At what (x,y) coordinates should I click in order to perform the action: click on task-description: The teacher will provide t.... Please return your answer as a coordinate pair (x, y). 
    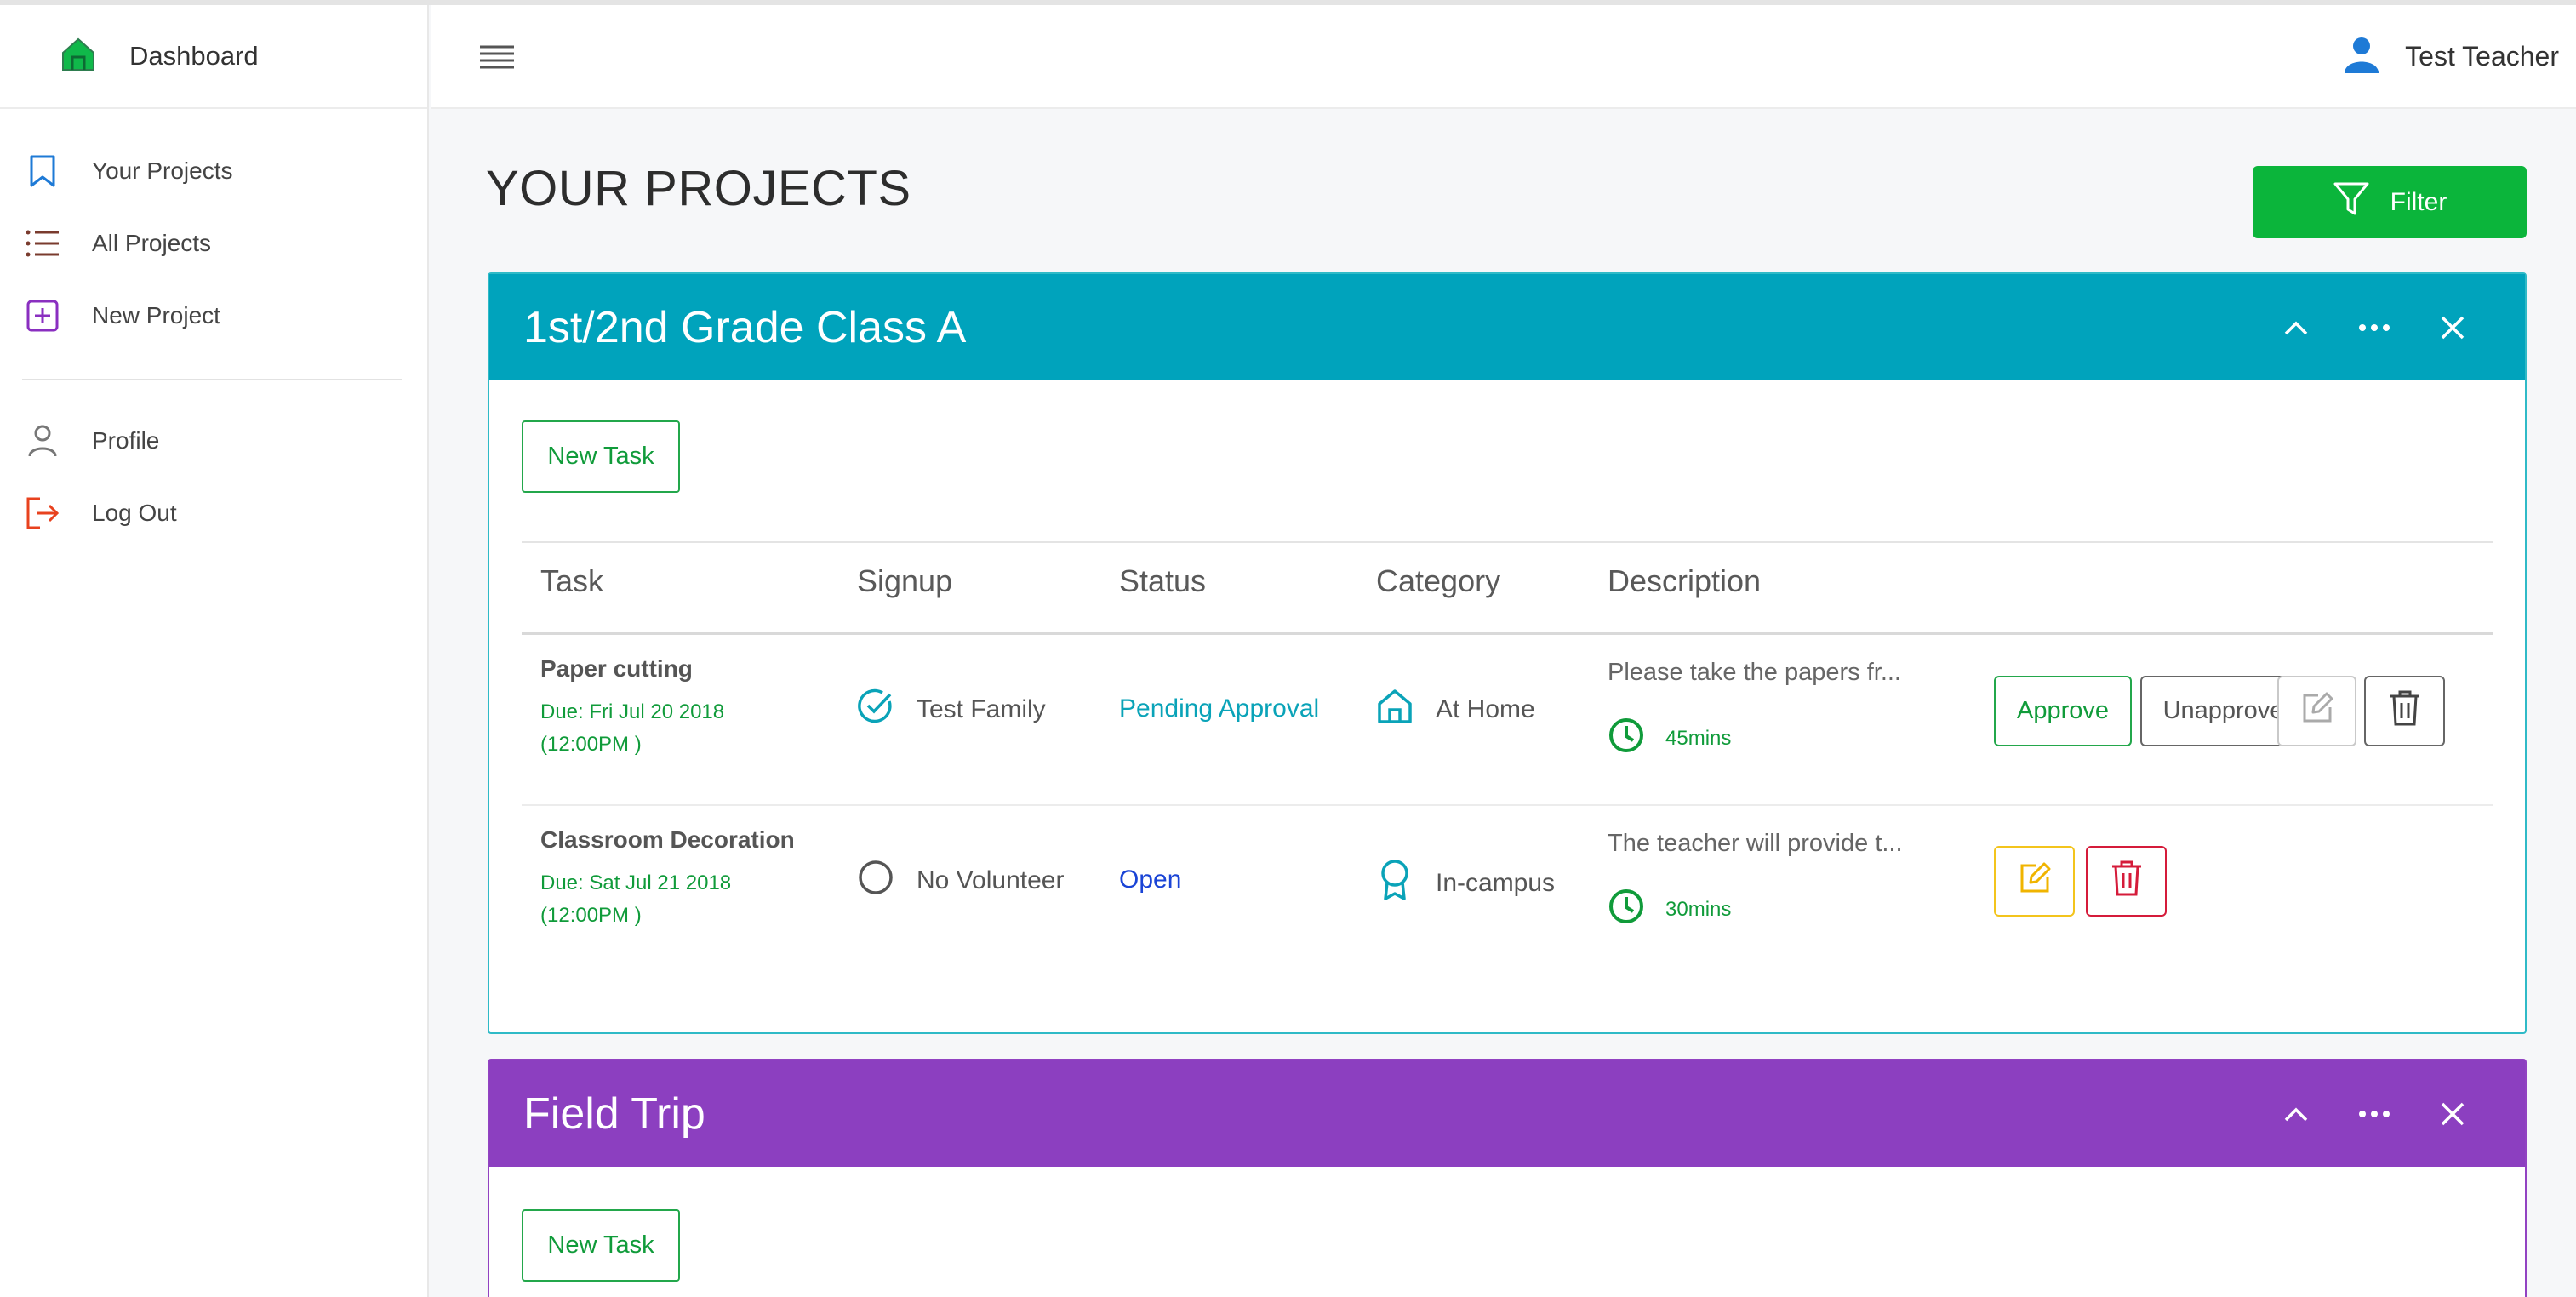
    Looking at the image, I should click on (1755, 844).